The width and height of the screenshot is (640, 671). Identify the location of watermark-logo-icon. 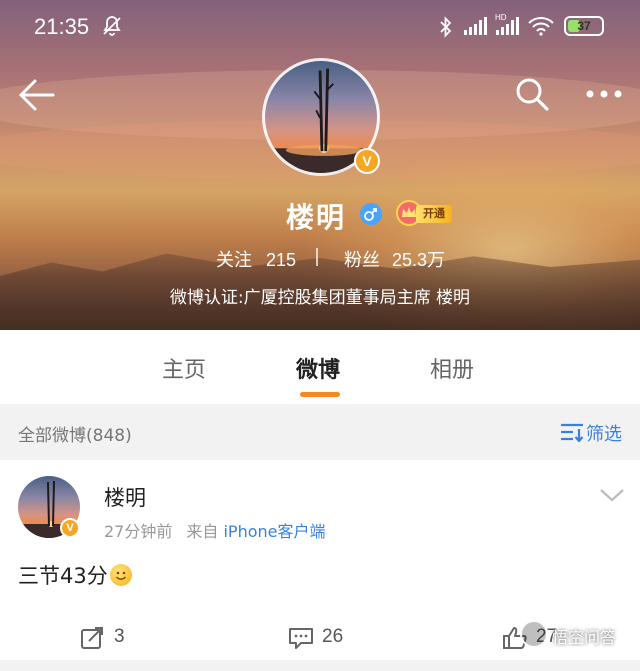
(534, 634).